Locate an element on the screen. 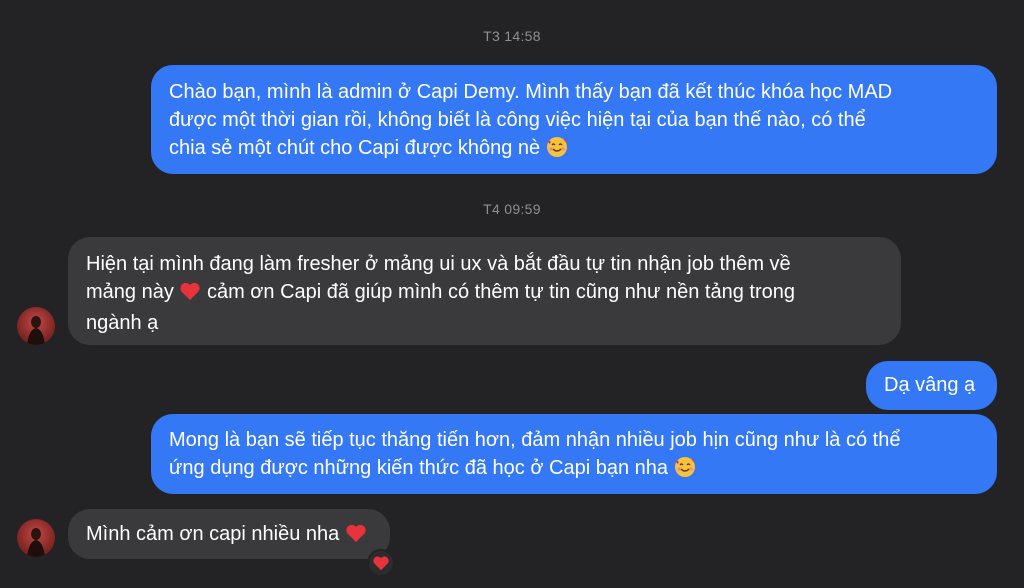  outgoing-message: Dạ vâng ạ is located at coordinates (931, 385).